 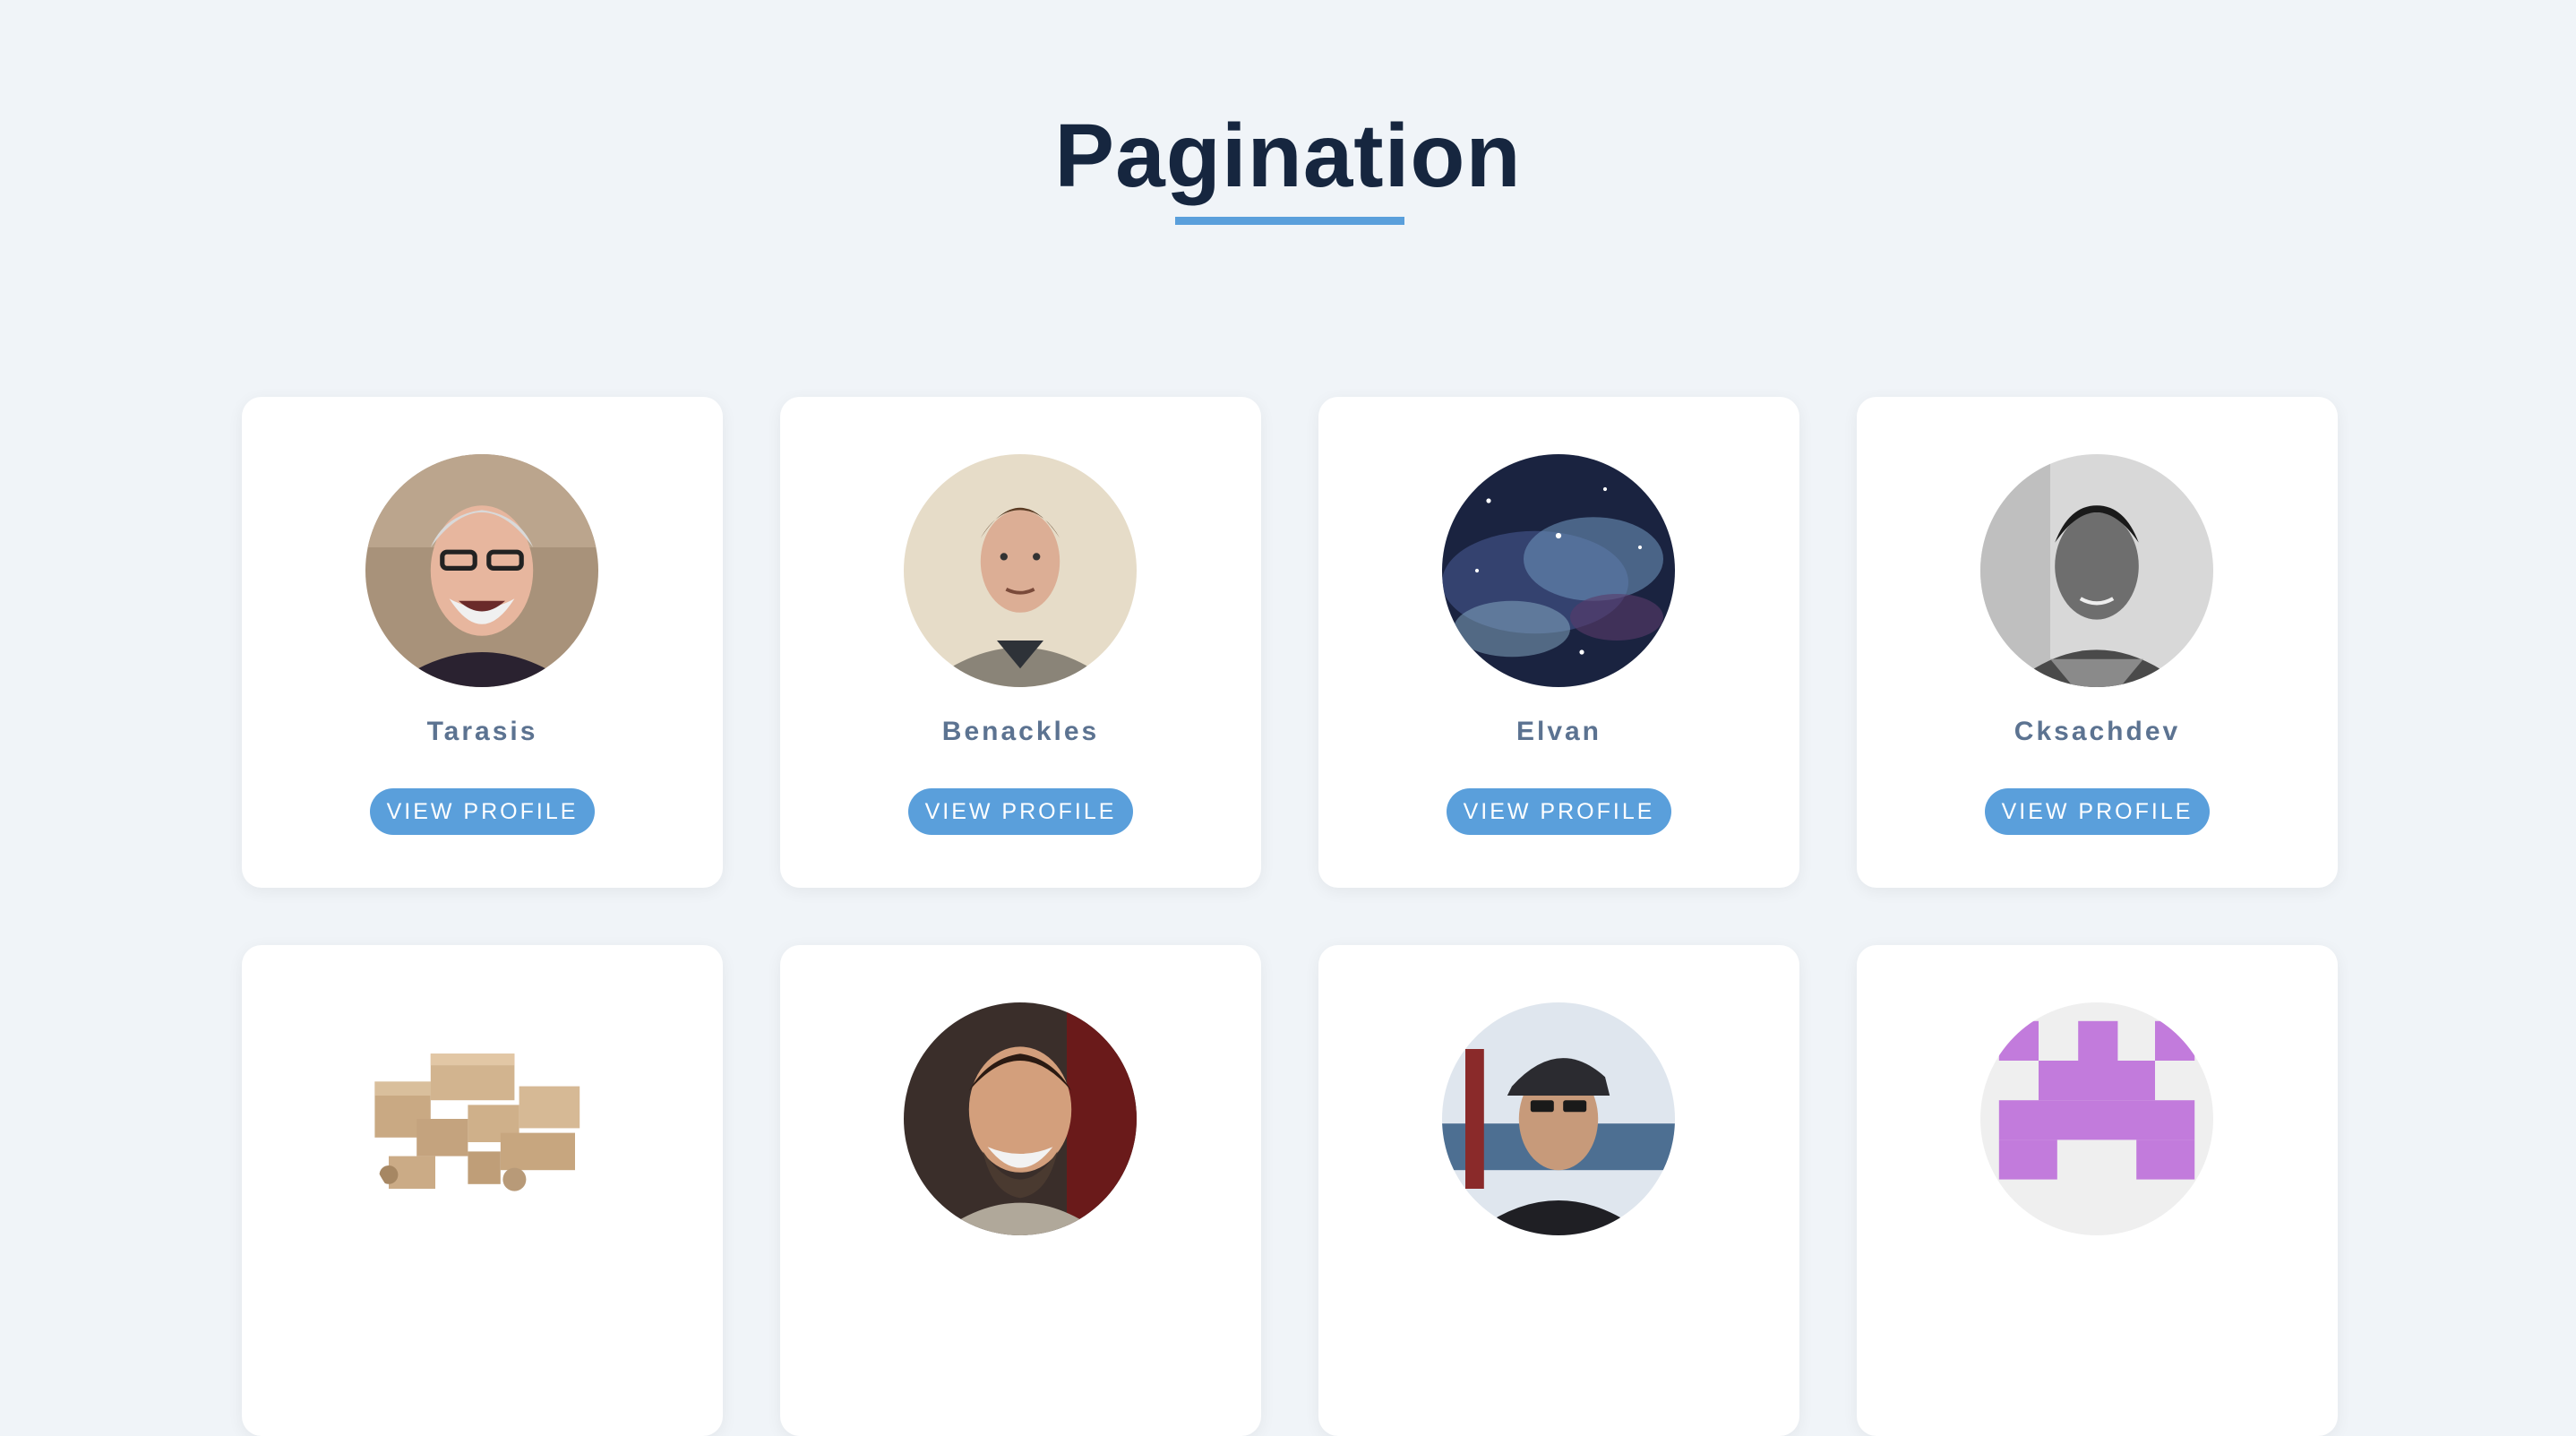 I want to click on avatar-purple-identicon, so click(x=2096, y=1118).